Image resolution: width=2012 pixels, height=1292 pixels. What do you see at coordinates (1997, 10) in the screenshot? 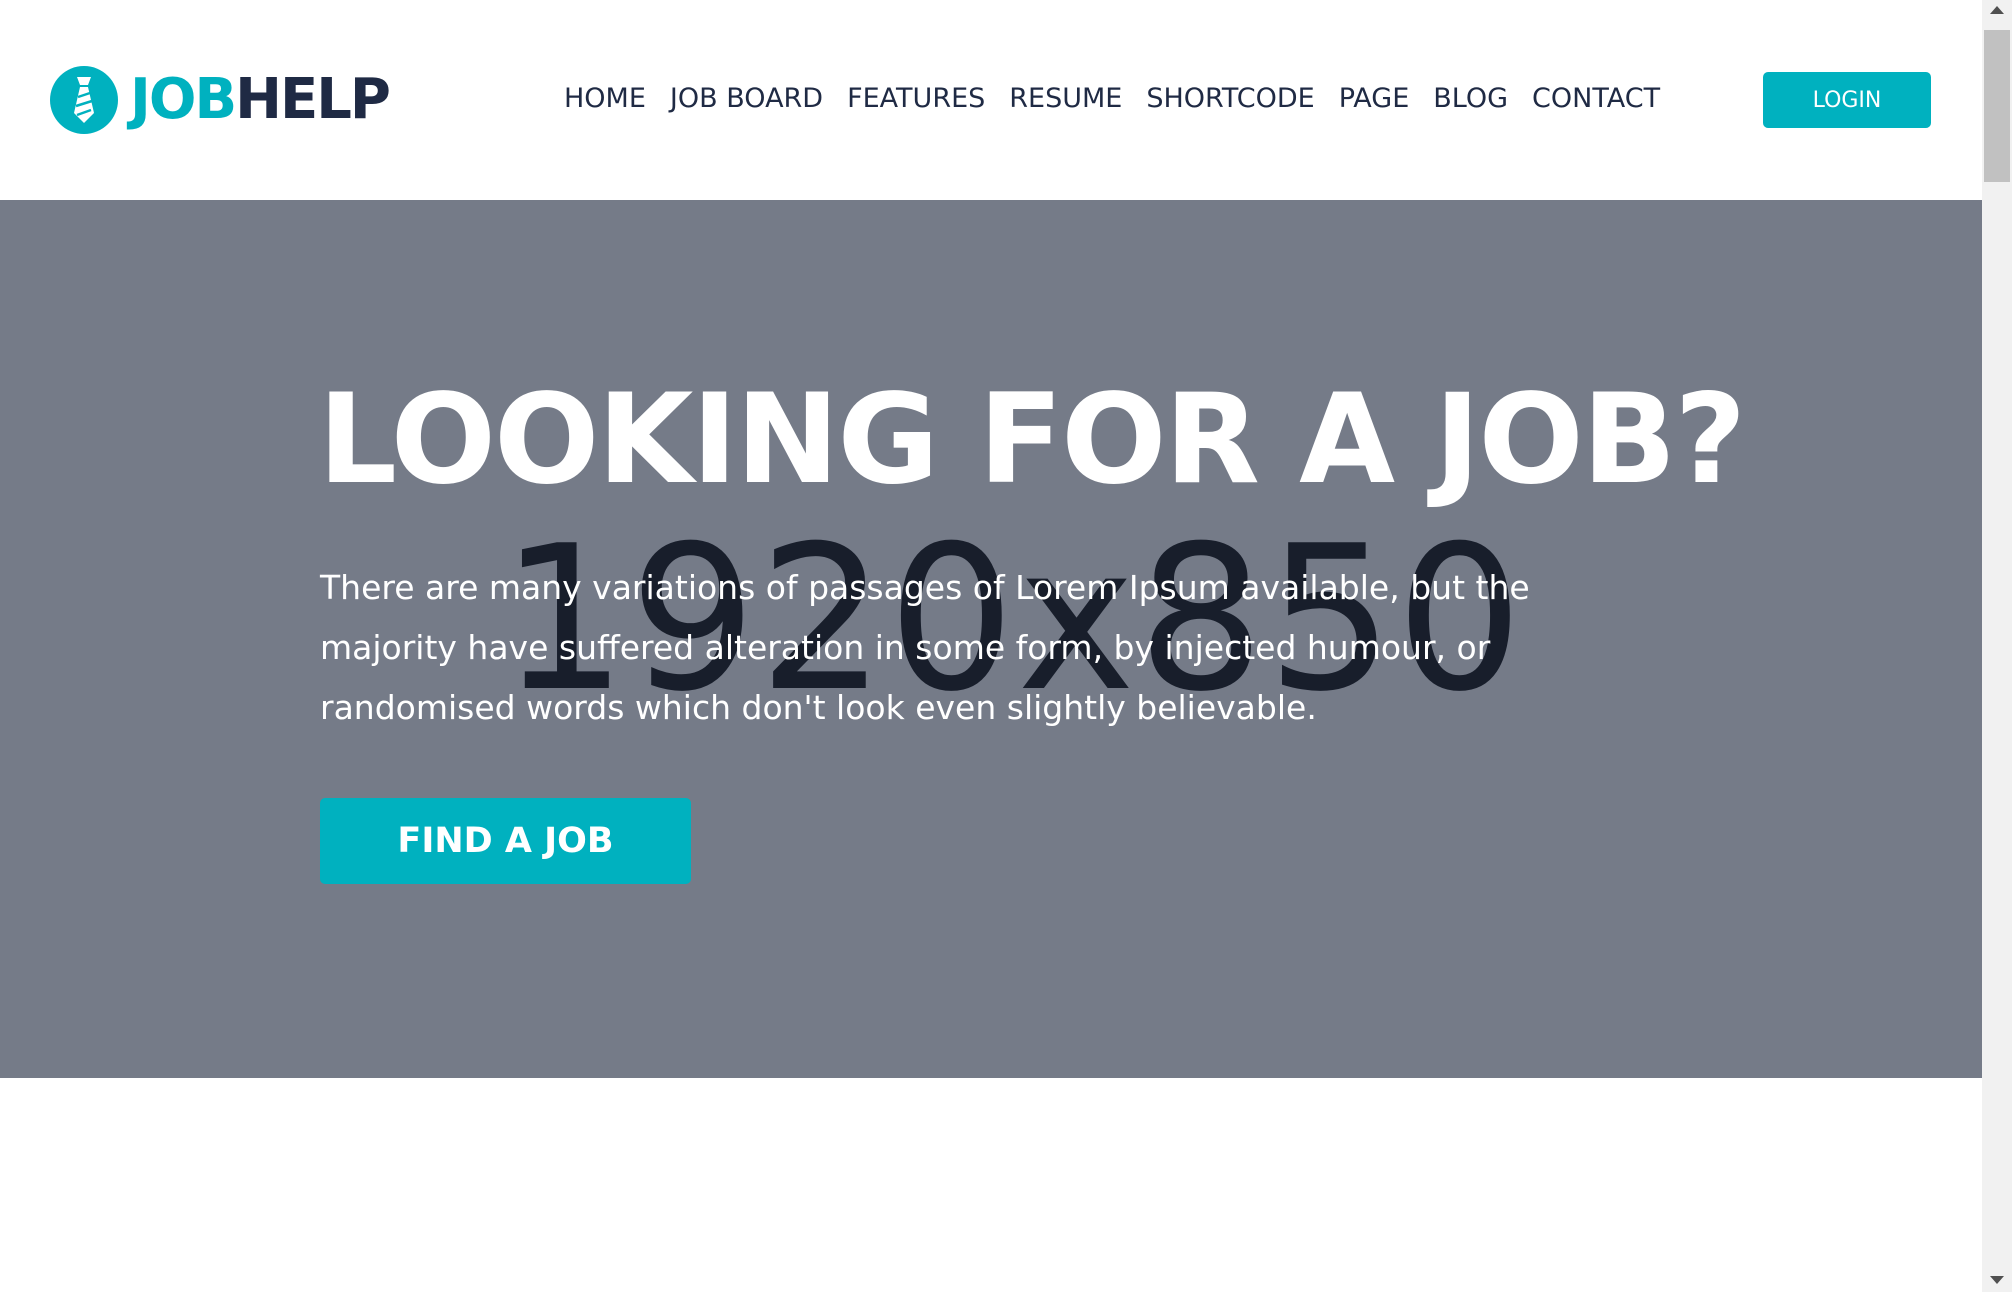
I see `scroll-up-icon` at bounding box center [1997, 10].